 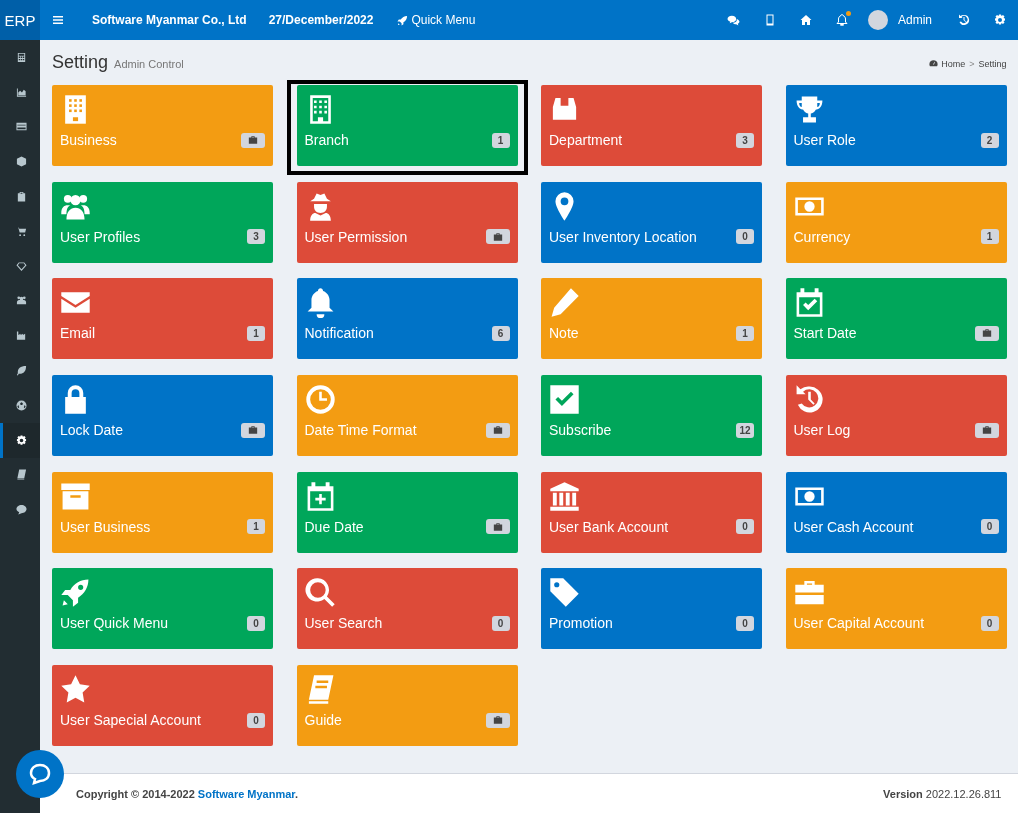 I want to click on settings-tile: Promotion 0, so click(x=651, y=609).